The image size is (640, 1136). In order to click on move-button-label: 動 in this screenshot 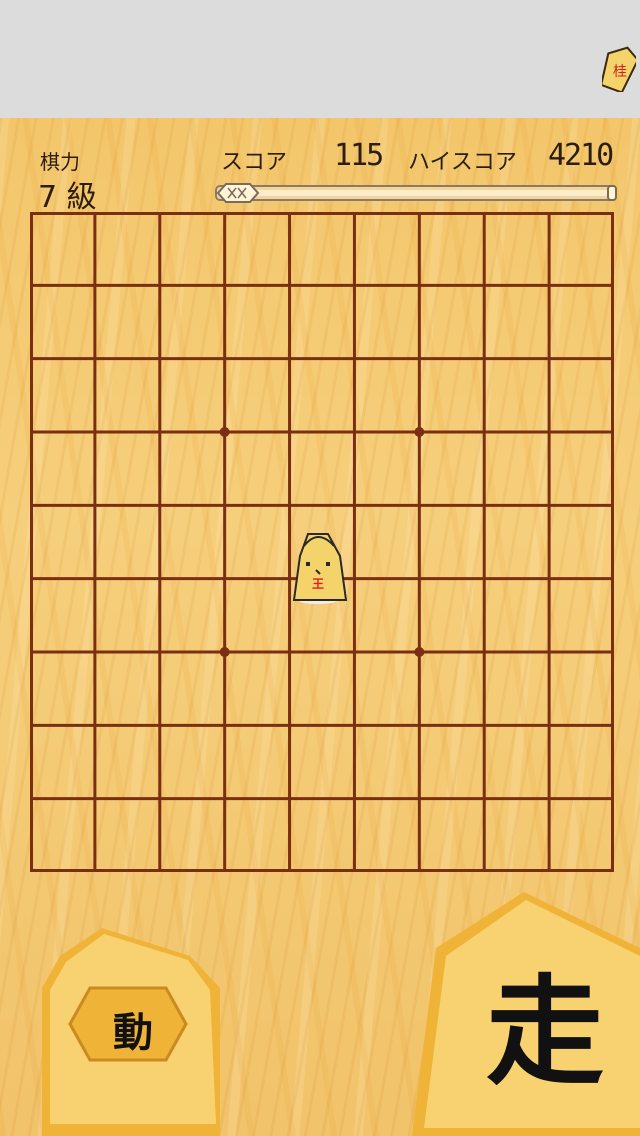, I will do `click(133, 1033)`.